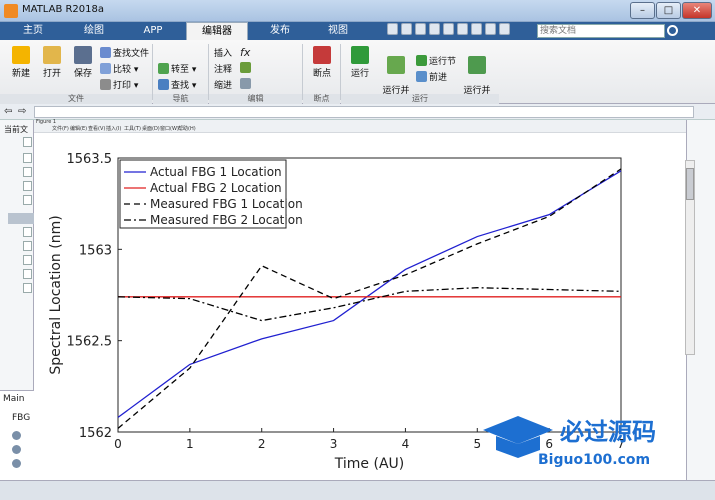  Describe the element at coordinates (78, 128) in the screenshot. I see `figure-menu-edit: 编辑(E)` at that location.